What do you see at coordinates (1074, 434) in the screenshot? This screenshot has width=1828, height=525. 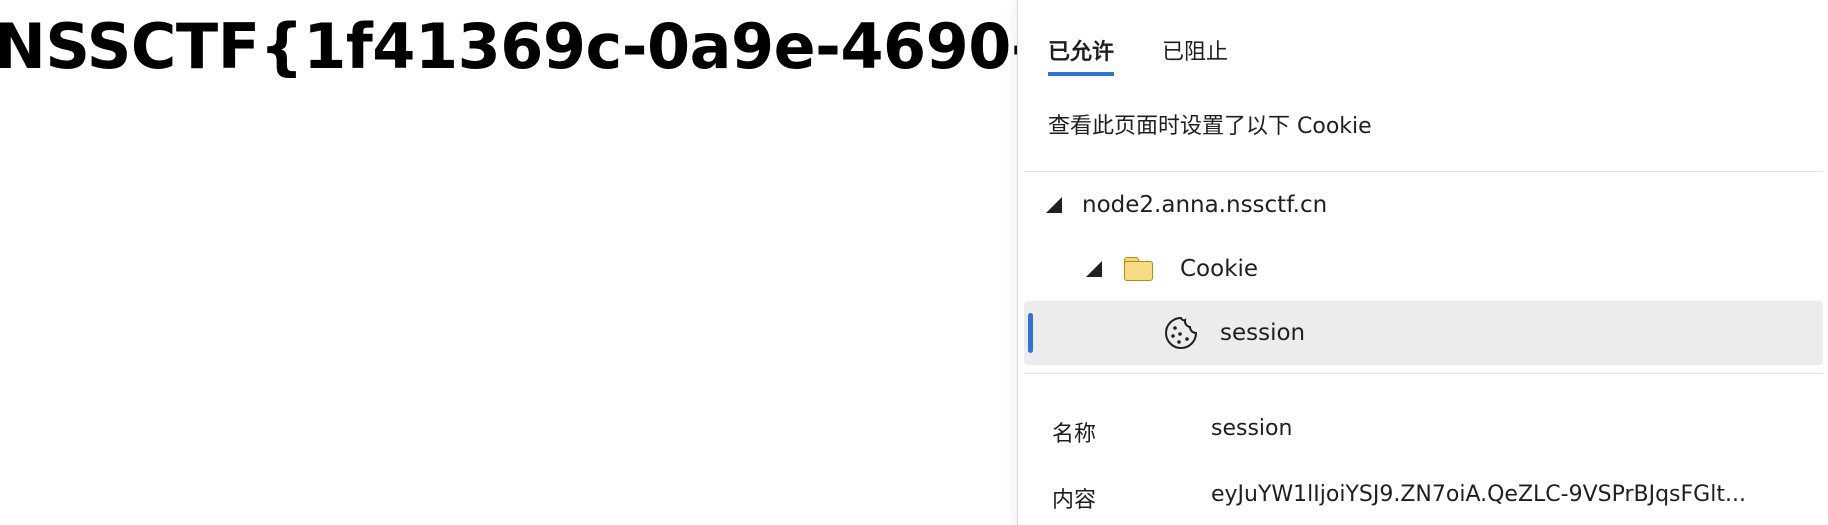 I see `detail-name-label: 名称` at bounding box center [1074, 434].